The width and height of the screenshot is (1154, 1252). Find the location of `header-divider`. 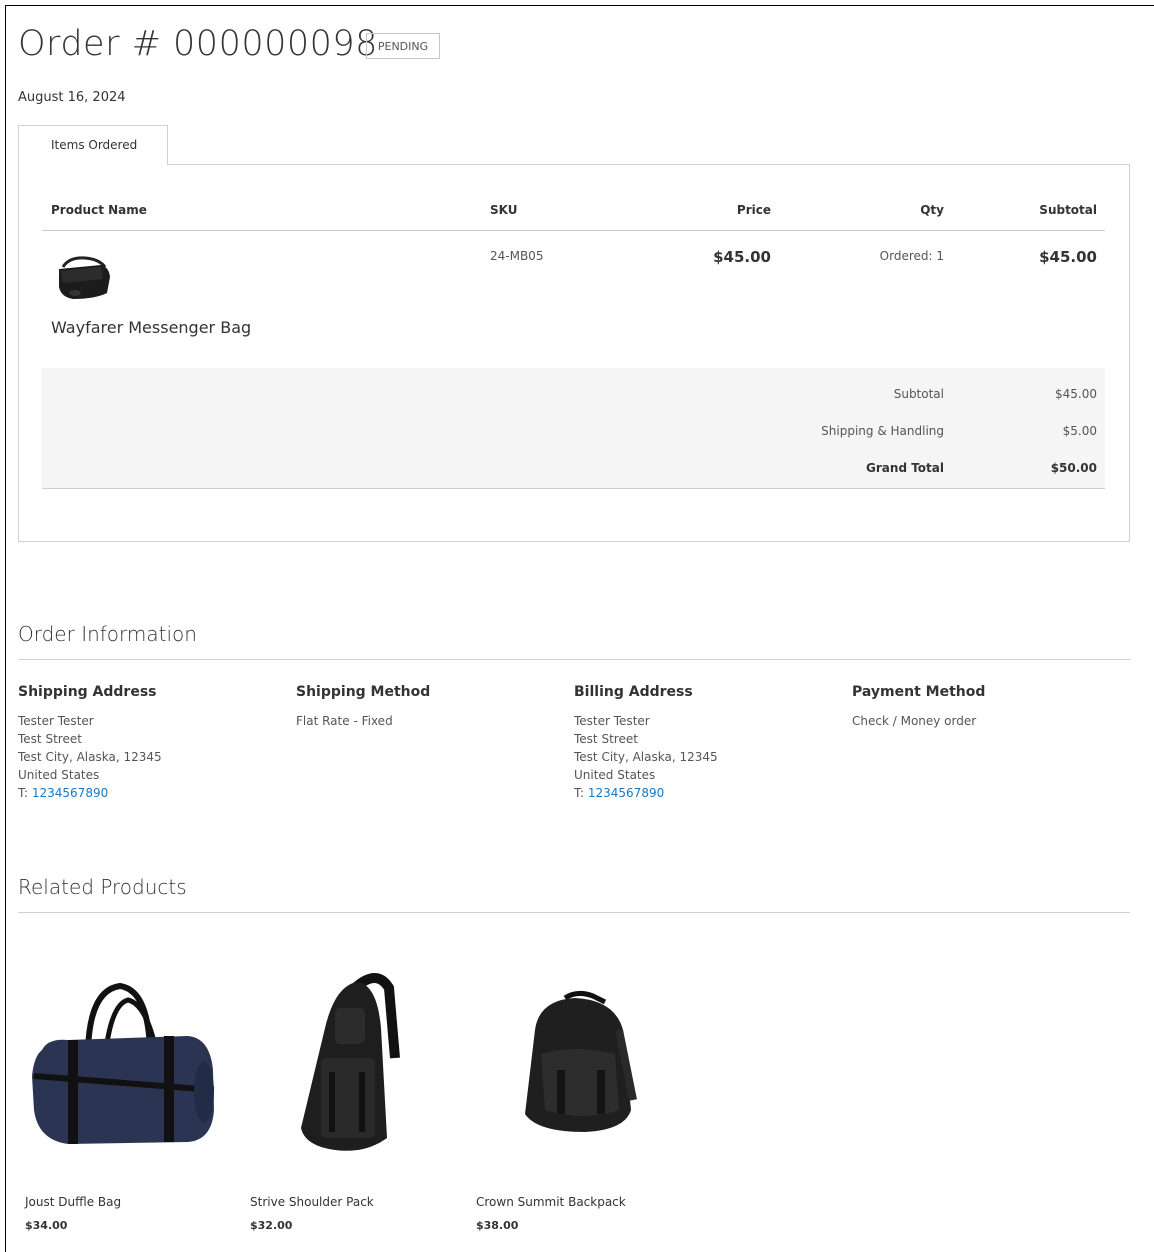

header-divider is located at coordinates (573, 230).